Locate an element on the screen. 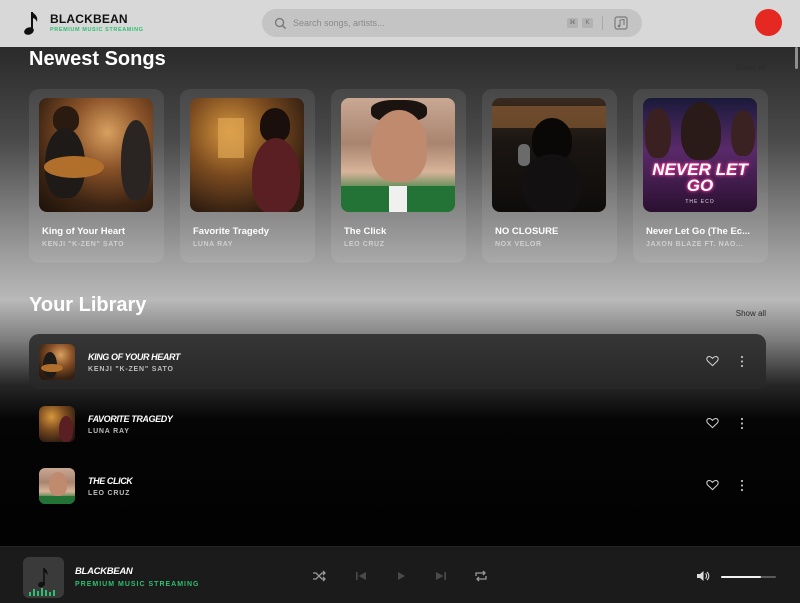 The image size is (800, 603). now-playing-artwork is located at coordinates (43, 577).